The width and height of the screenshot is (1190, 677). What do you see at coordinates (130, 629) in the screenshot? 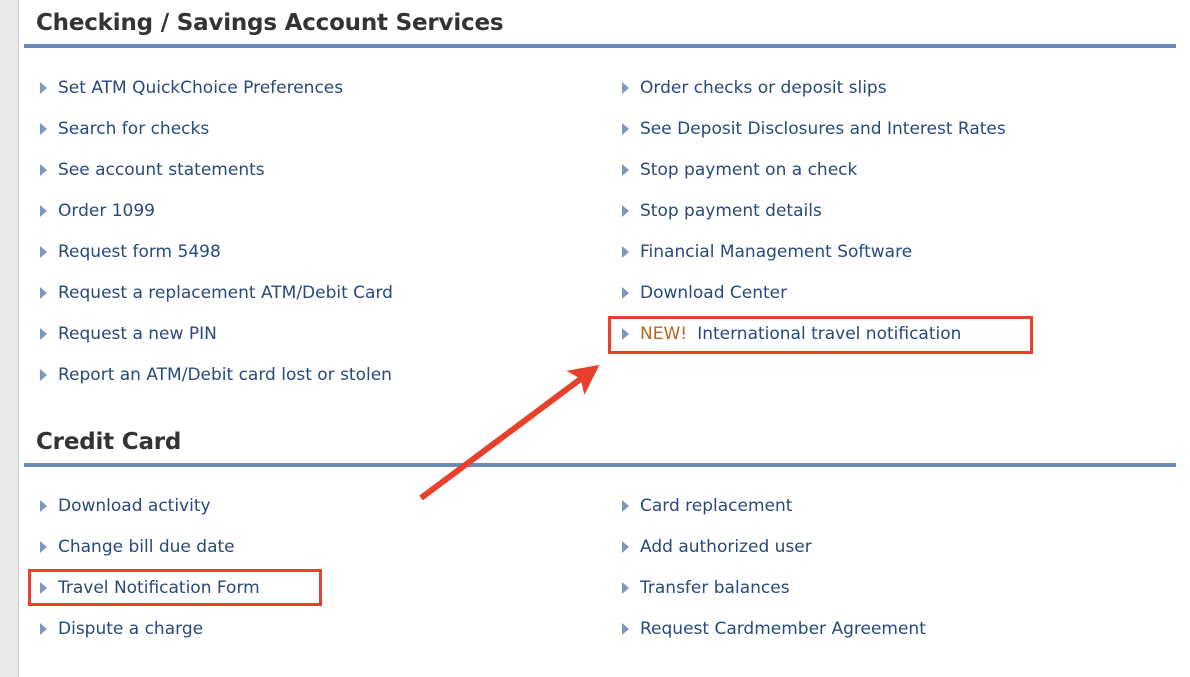
I see `link-label: Dispute a charge` at bounding box center [130, 629].